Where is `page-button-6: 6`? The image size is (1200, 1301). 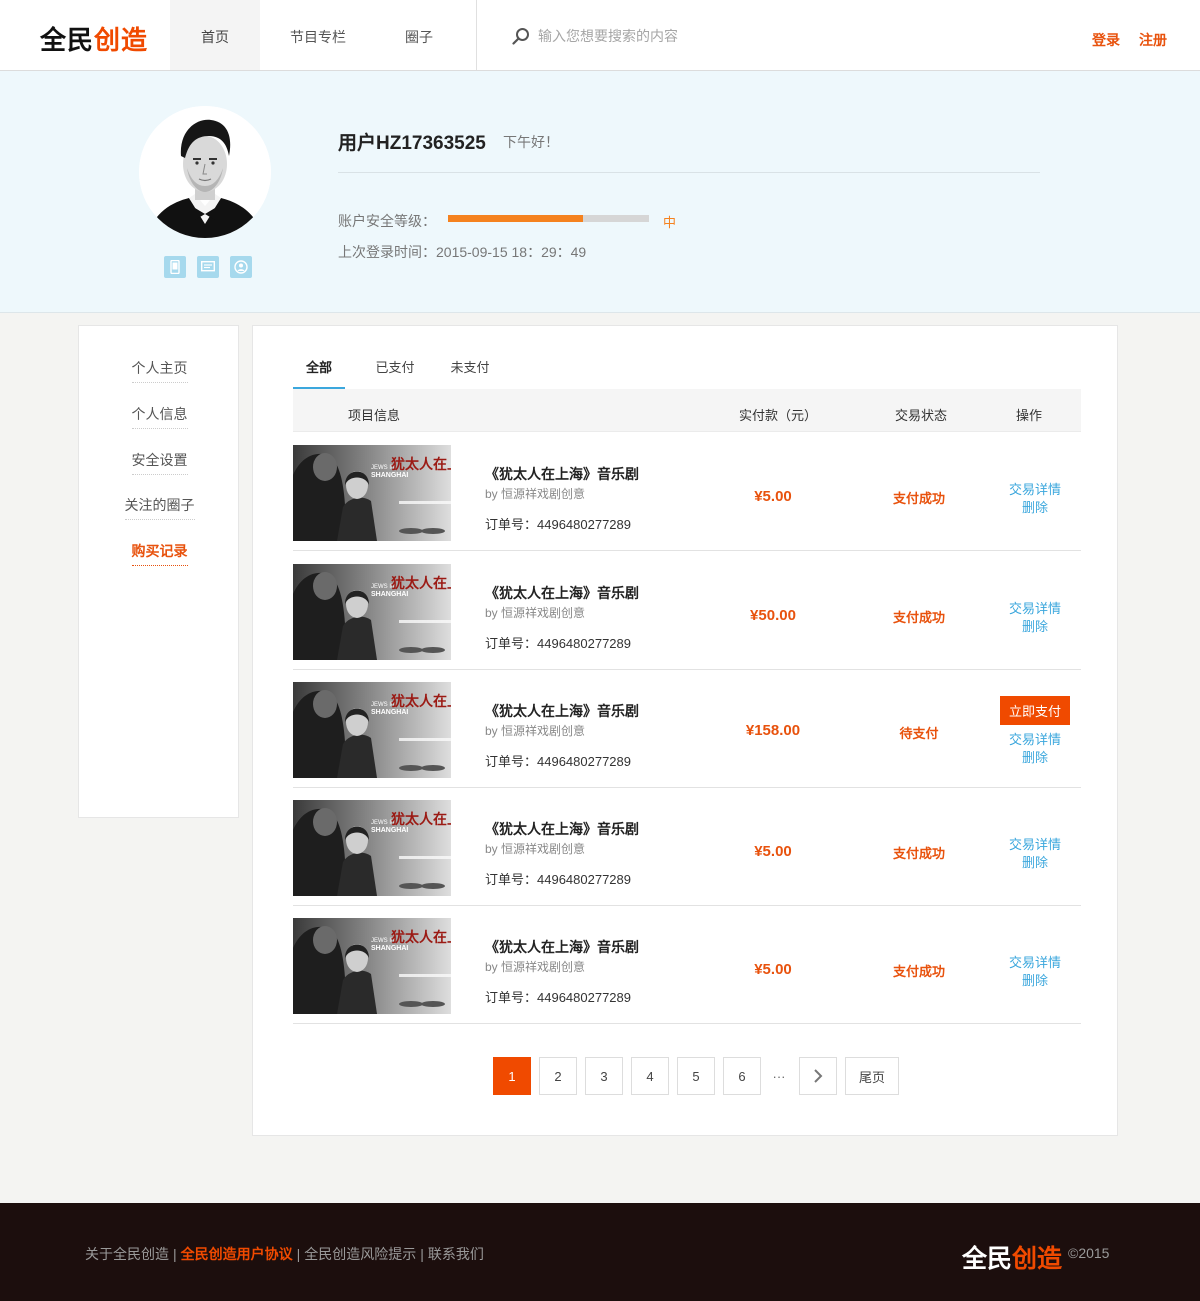 page-button-6: 6 is located at coordinates (742, 1076).